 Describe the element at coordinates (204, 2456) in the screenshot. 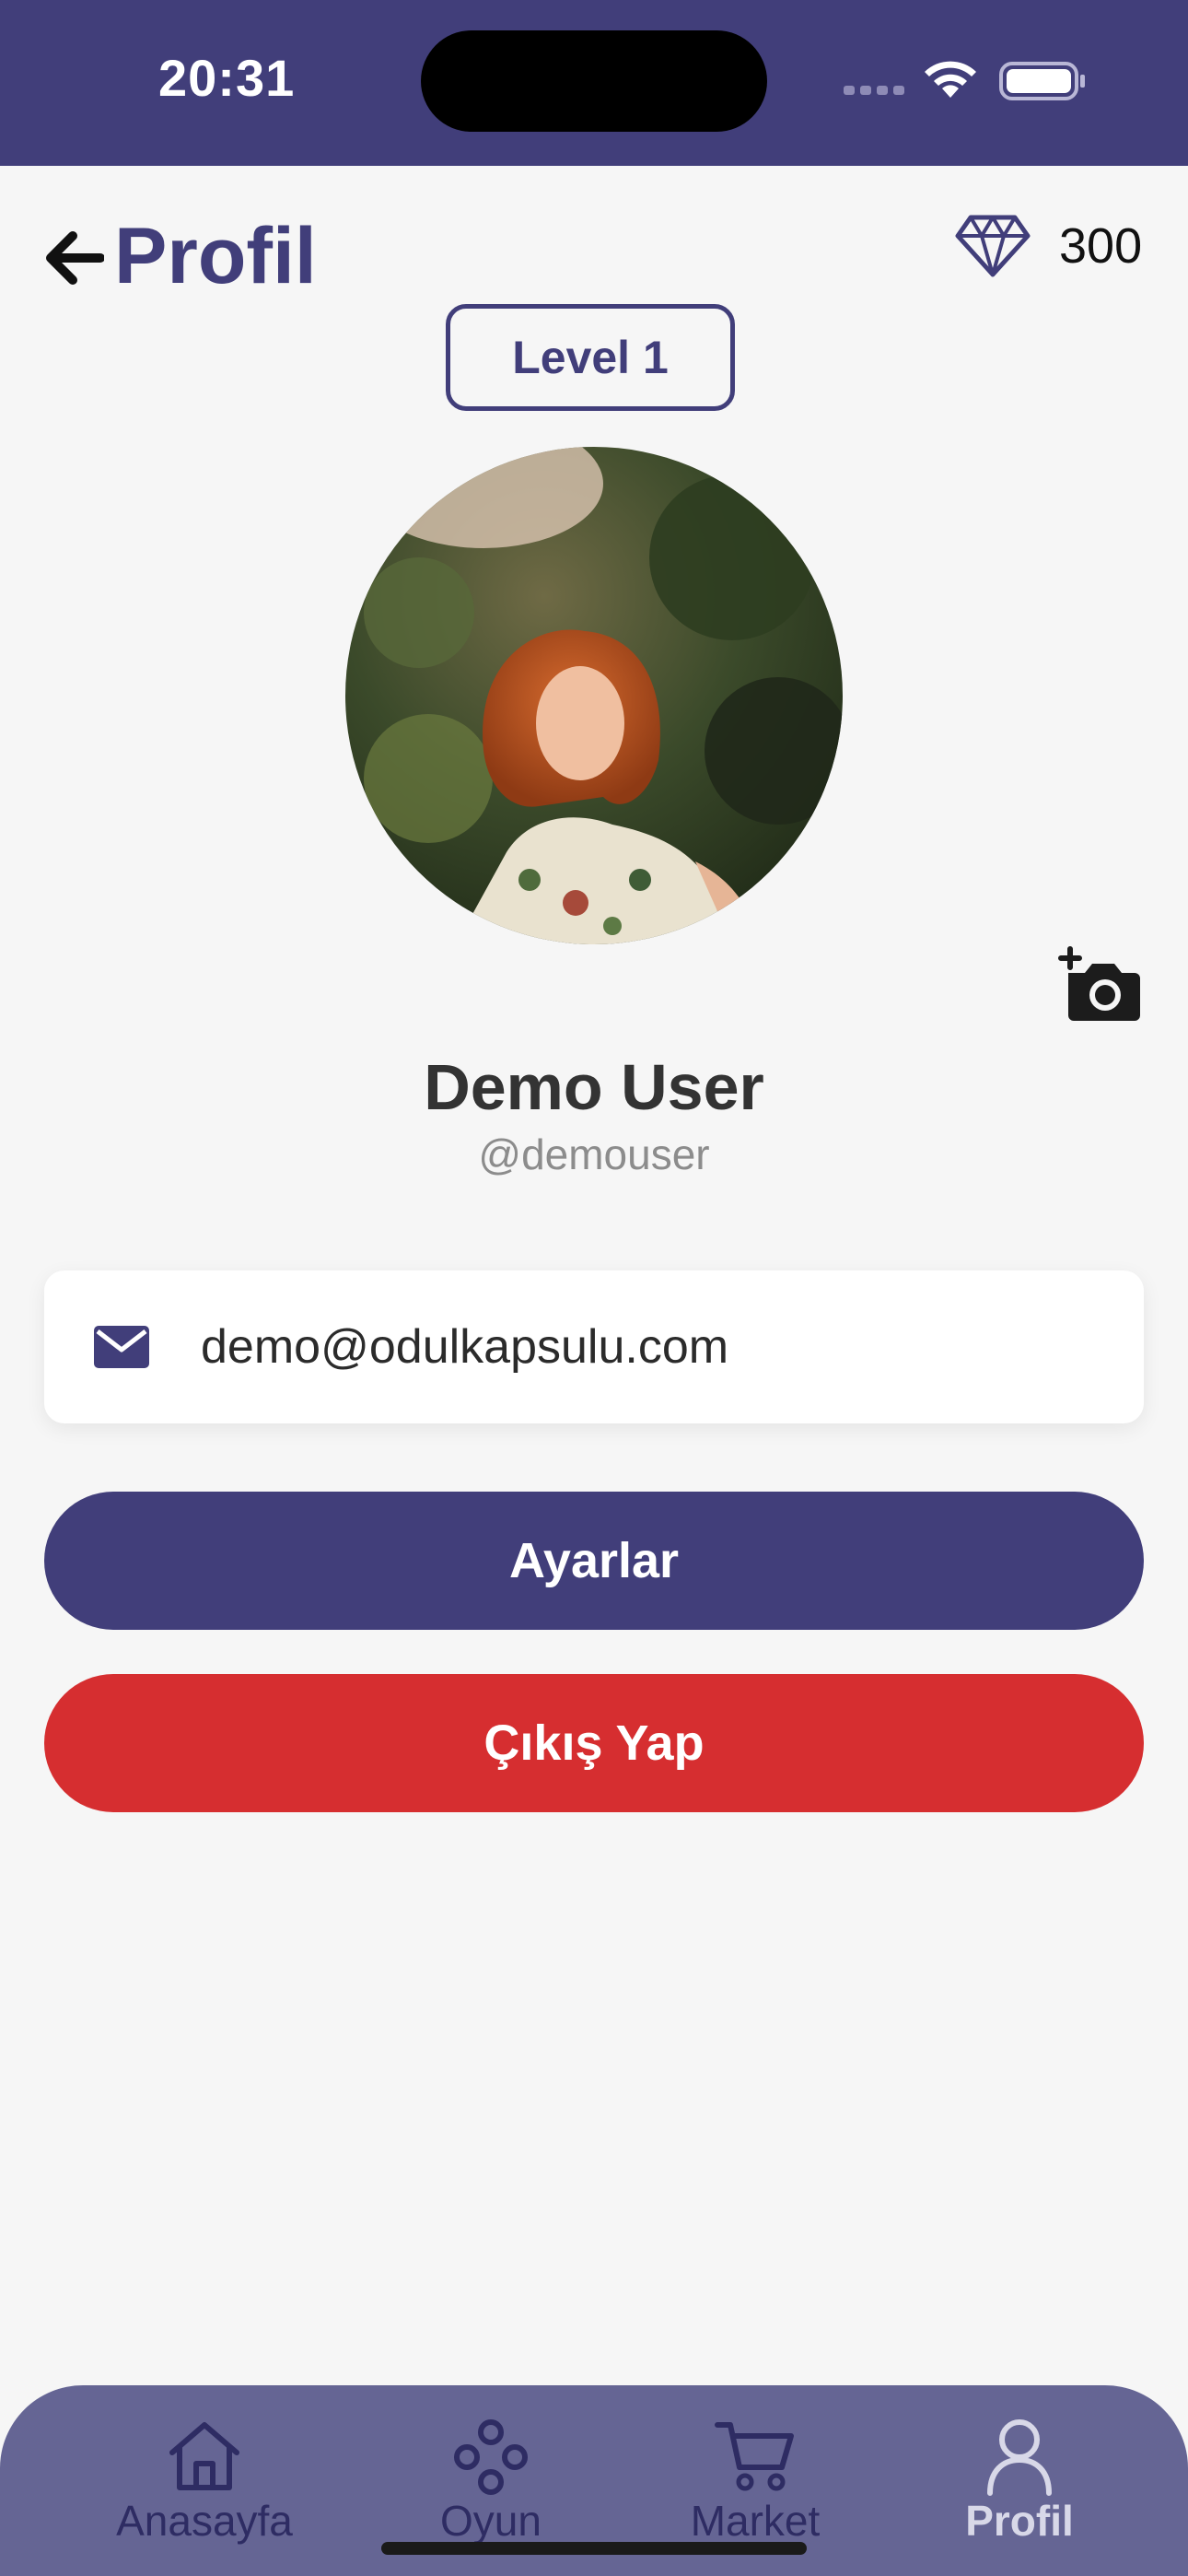

I see `home-icon` at that location.